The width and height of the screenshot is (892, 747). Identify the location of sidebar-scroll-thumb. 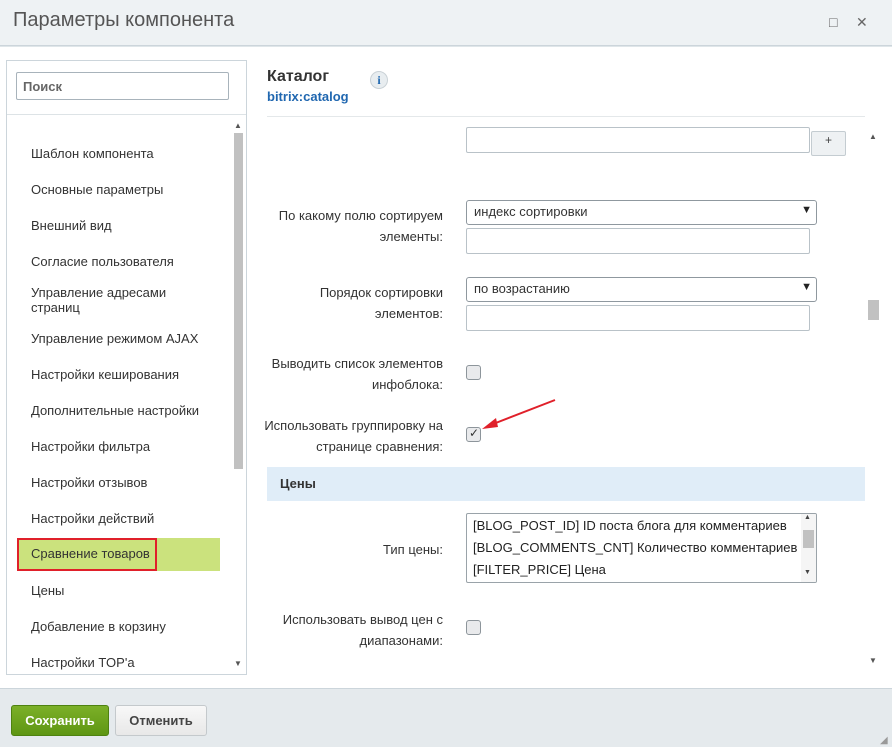
(238, 301).